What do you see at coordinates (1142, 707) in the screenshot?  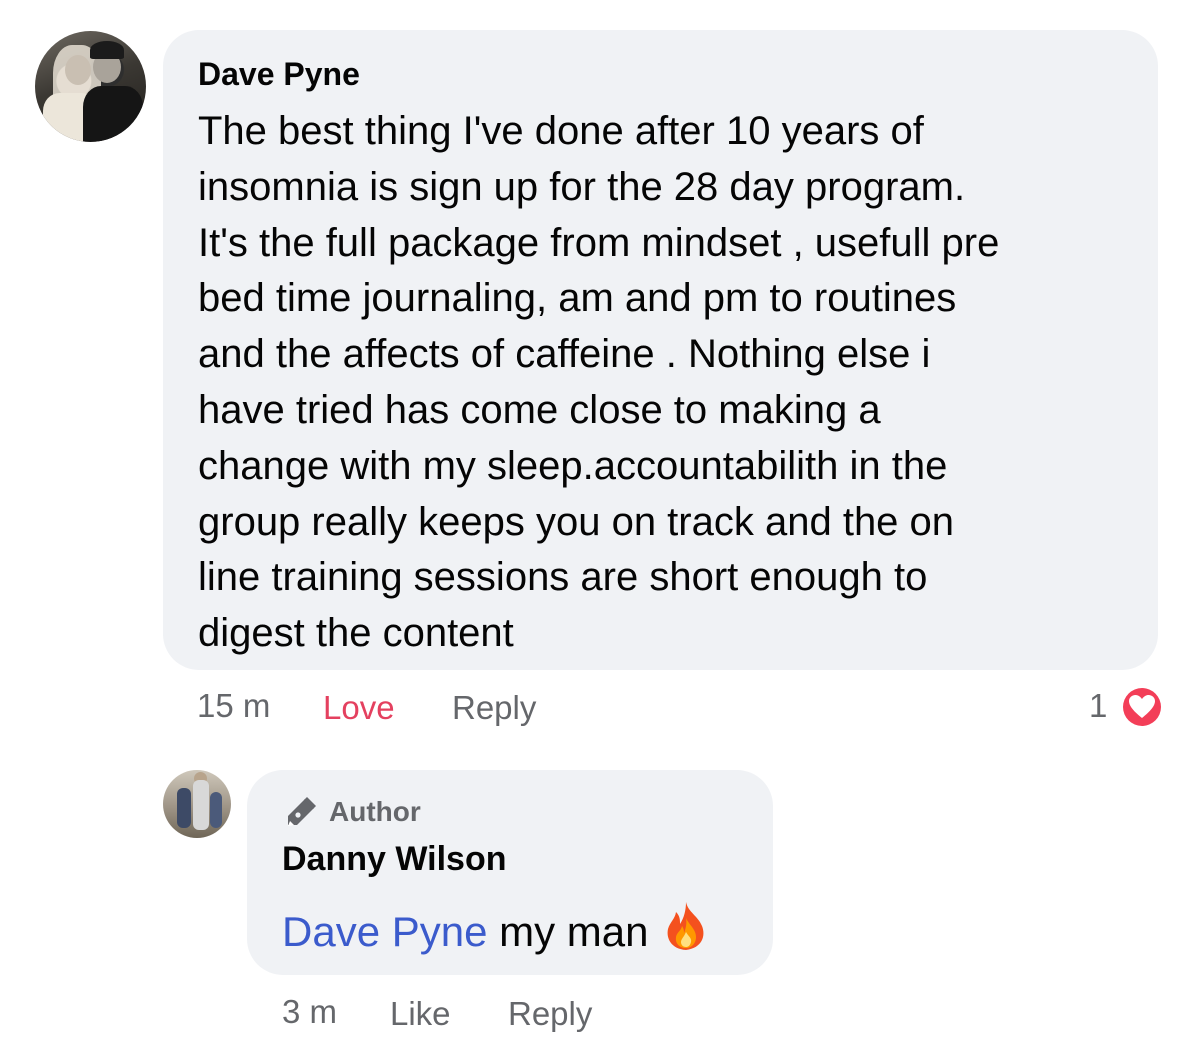 I see `heart-icon` at bounding box center [1142, 707].